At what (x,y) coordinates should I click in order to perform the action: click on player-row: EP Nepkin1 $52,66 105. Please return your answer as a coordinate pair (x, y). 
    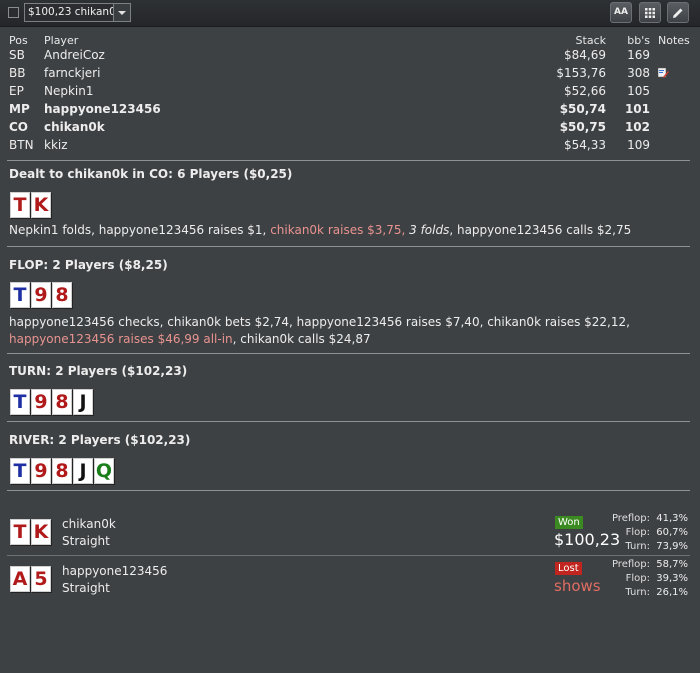
    Looking at the image, I should click on (350, 91).